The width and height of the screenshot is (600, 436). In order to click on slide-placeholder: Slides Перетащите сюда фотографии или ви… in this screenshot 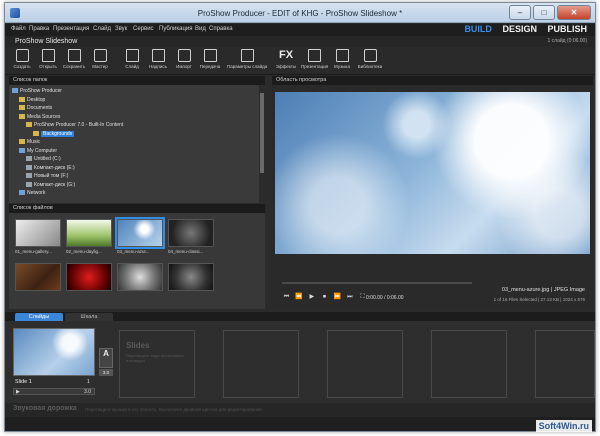, I will do `click(157, 364)`.